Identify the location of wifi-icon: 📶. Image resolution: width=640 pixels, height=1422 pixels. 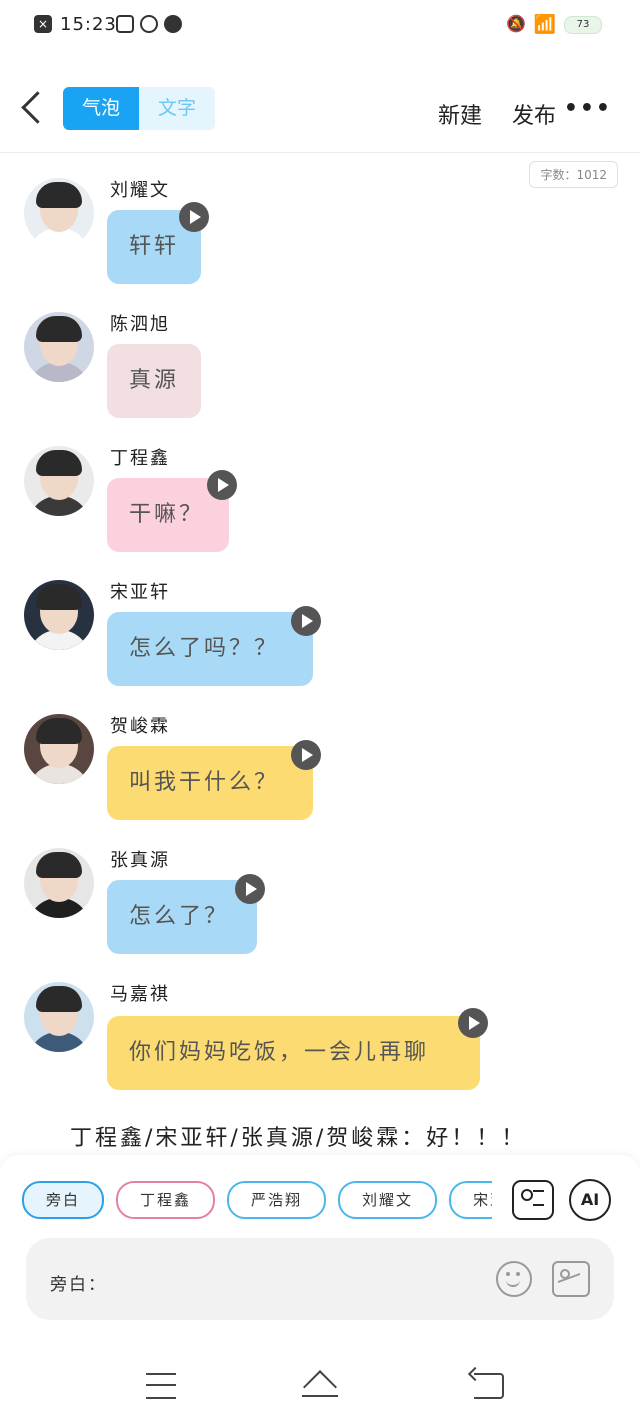
(544, 24).